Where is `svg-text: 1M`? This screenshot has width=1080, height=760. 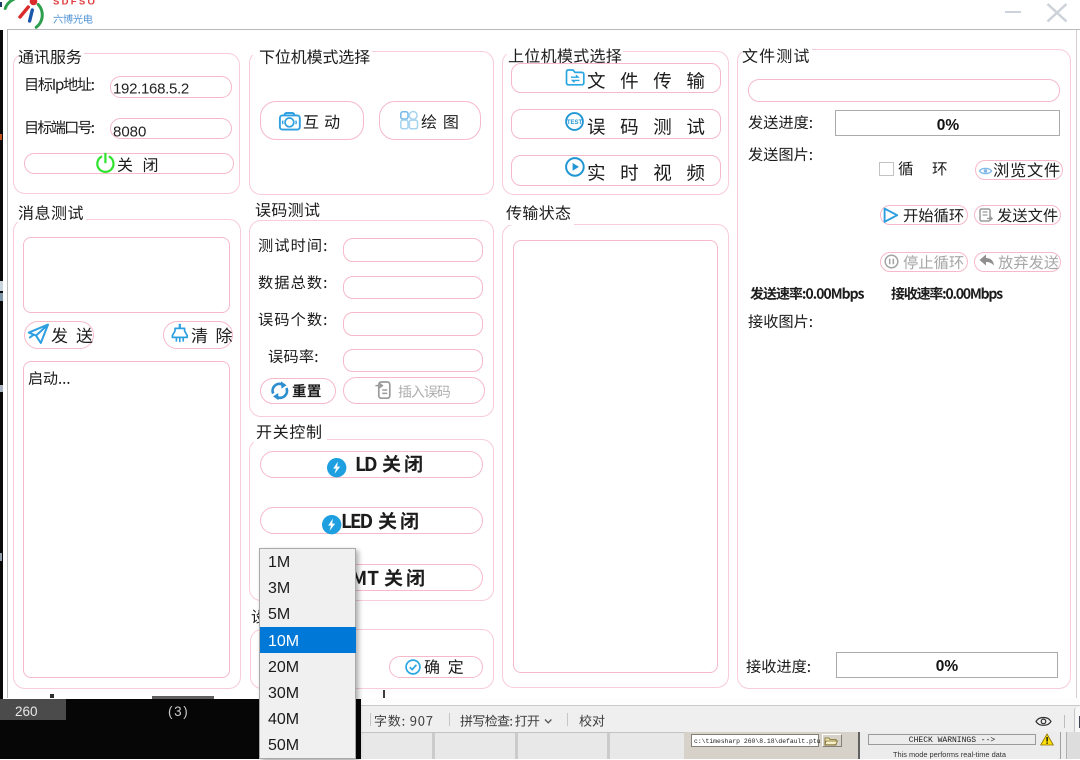
svg-text: 1M is located at coordinates (279, 562).